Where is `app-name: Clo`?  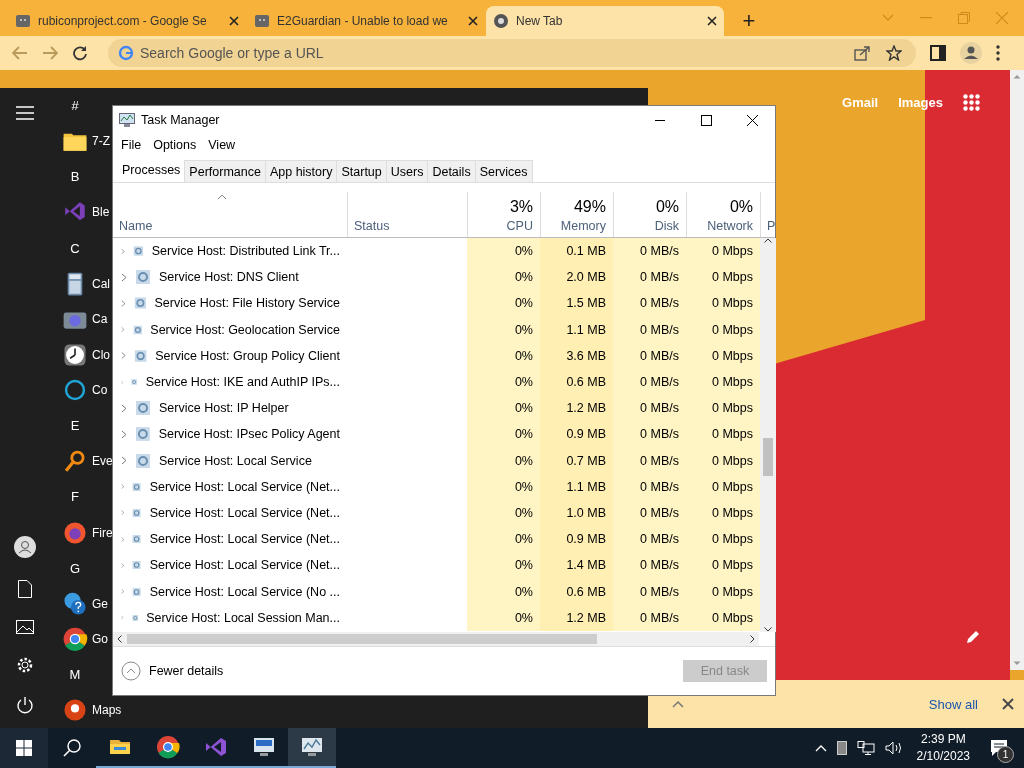 app-name: Clo is located at coordinates (101, 354).